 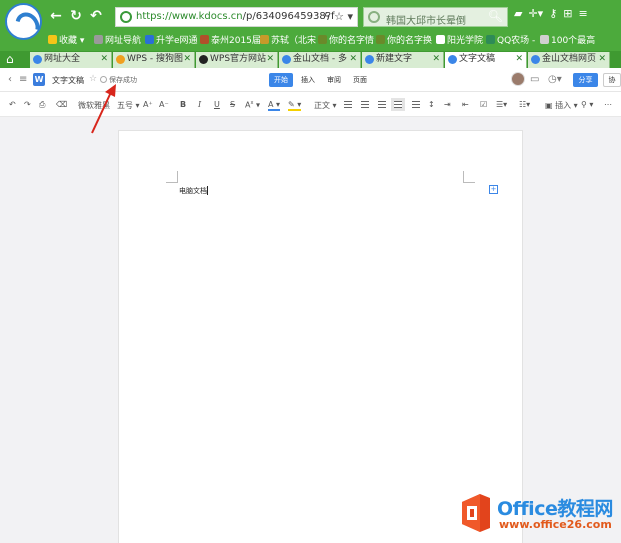 I want to click on document-body-text: 电脑文档, so click(x=193, y=191).